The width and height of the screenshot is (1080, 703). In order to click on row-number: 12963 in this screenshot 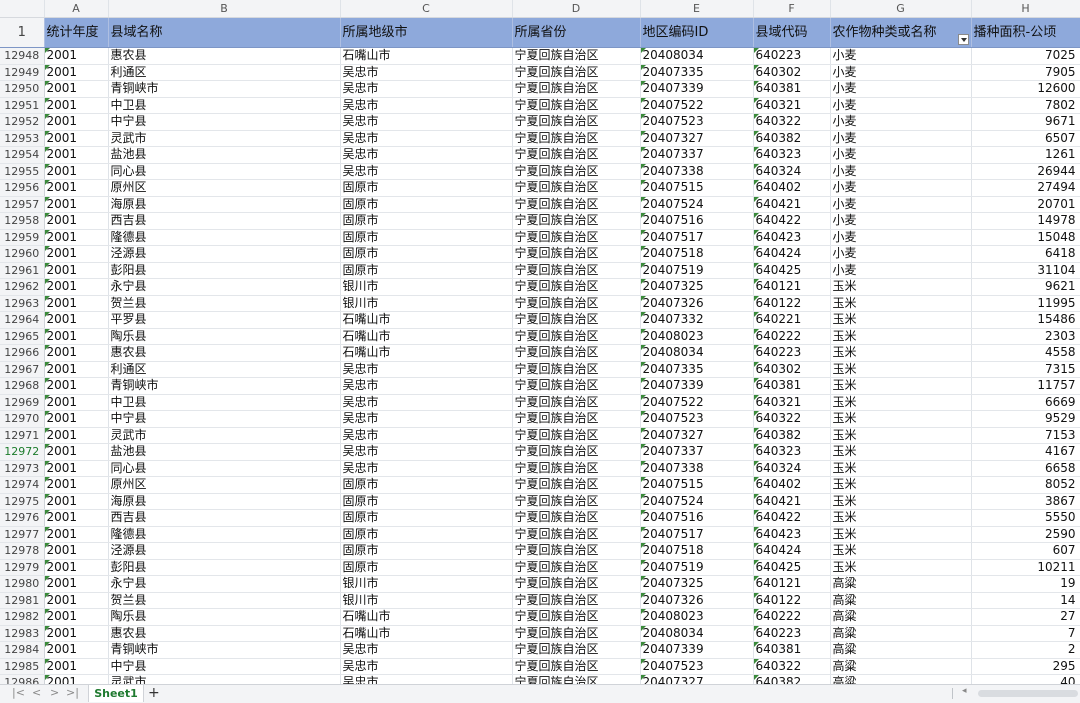, I will do `click(22, 303)`.